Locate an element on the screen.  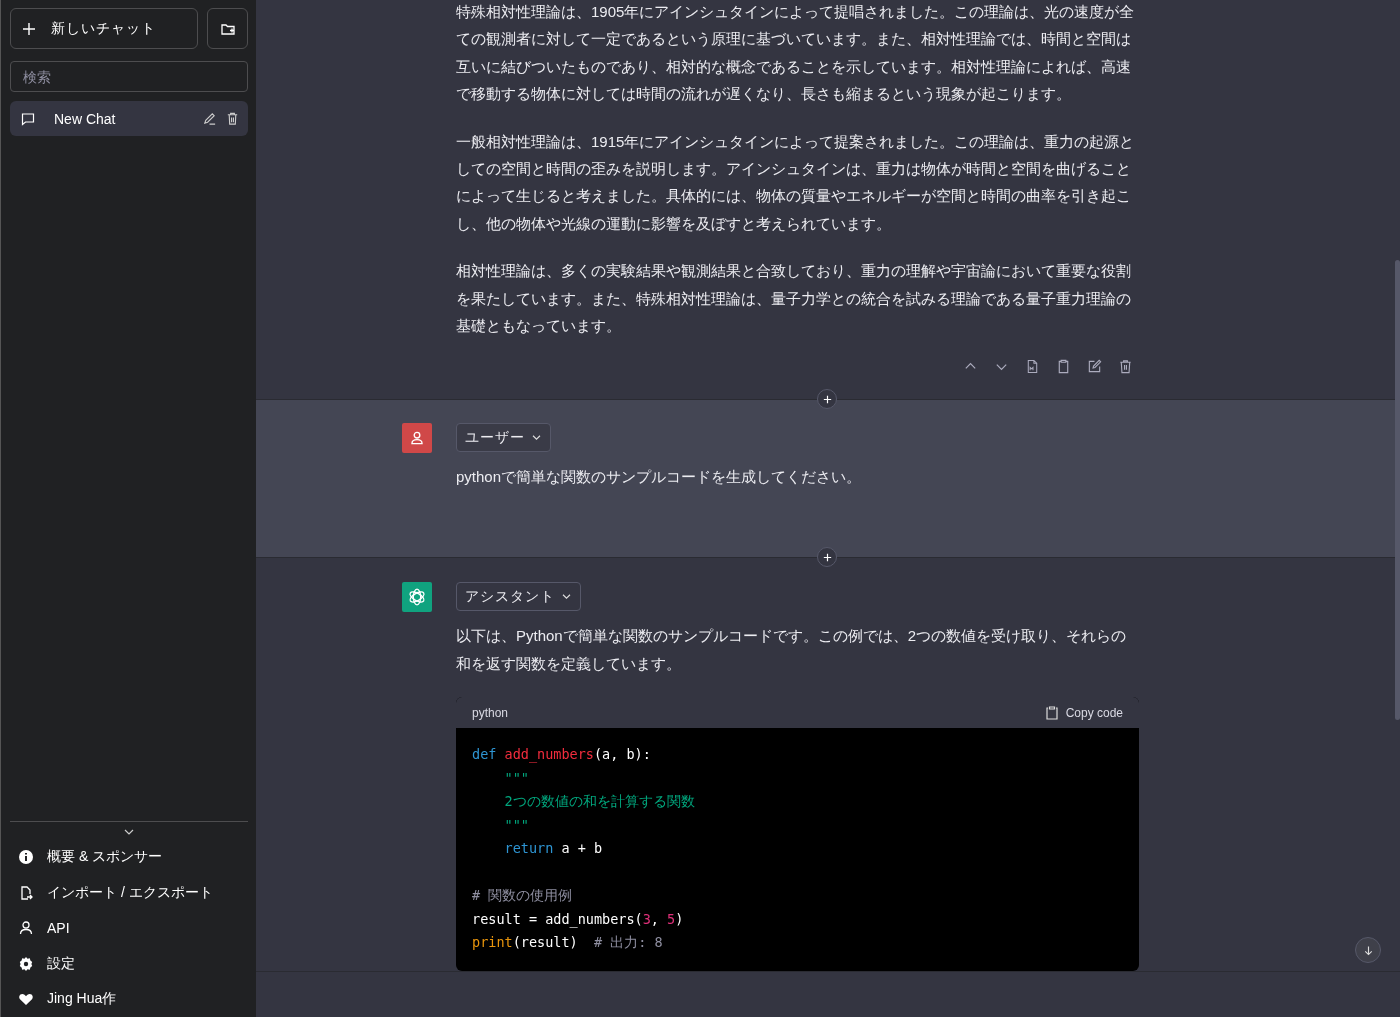
user-avatar is located at coordinates (417, 438).